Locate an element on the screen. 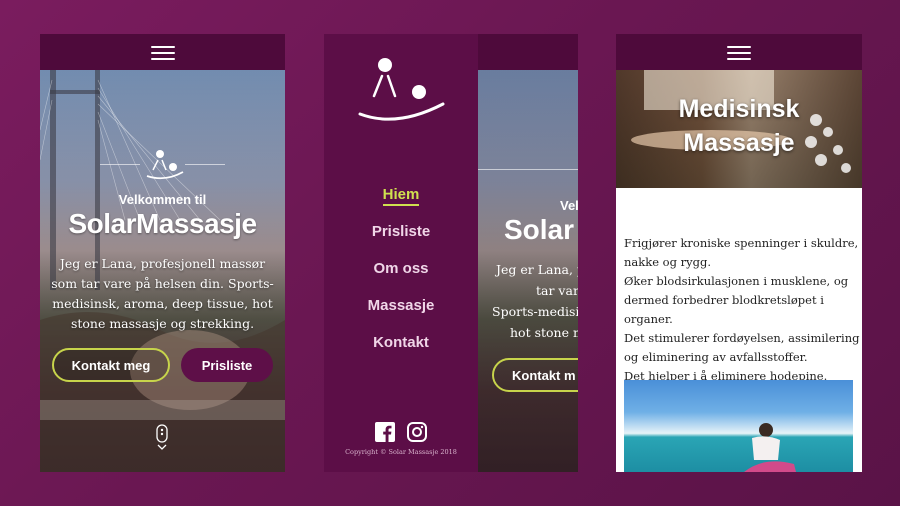  peek-contact-button: Kontakt m is located at coordinates (535, 375).